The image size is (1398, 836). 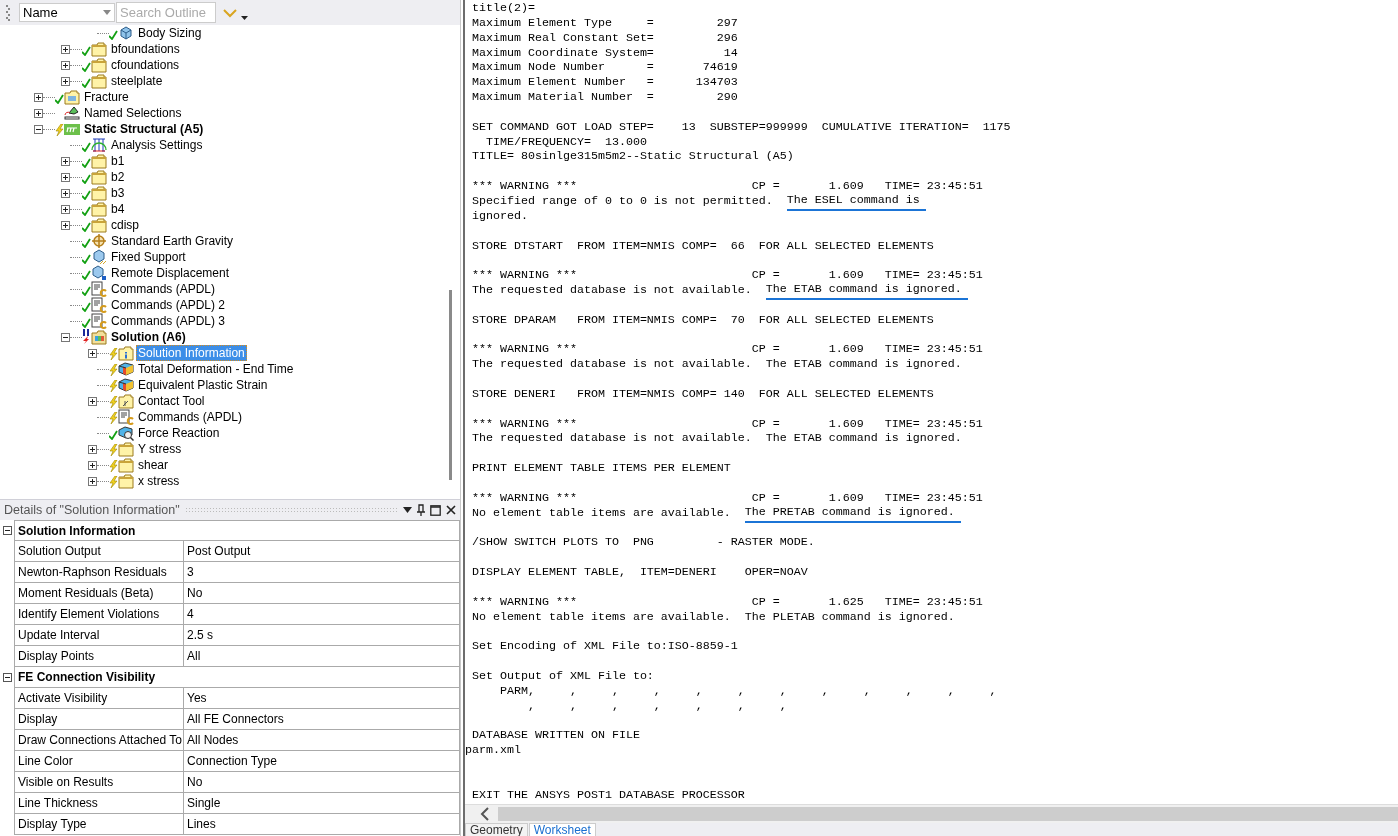 I want to click on tree-item: cdisp, so click(x=125, y=225).